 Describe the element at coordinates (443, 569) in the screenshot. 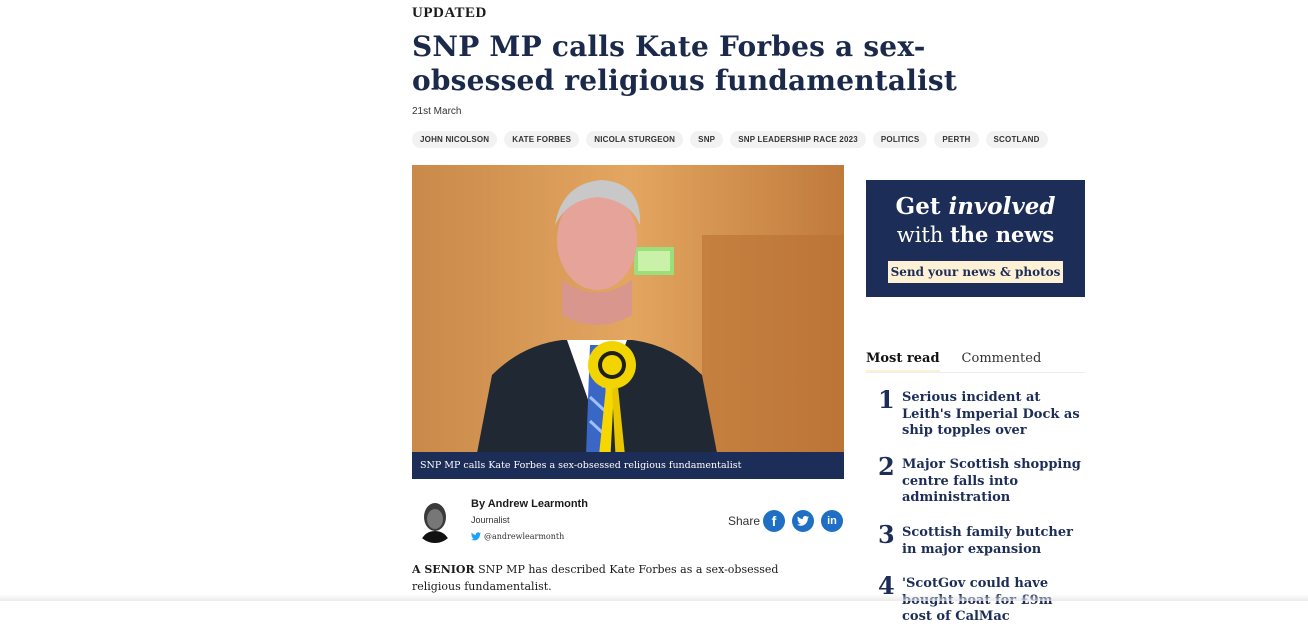

I see `body-lead: A SENIOR` at that location.